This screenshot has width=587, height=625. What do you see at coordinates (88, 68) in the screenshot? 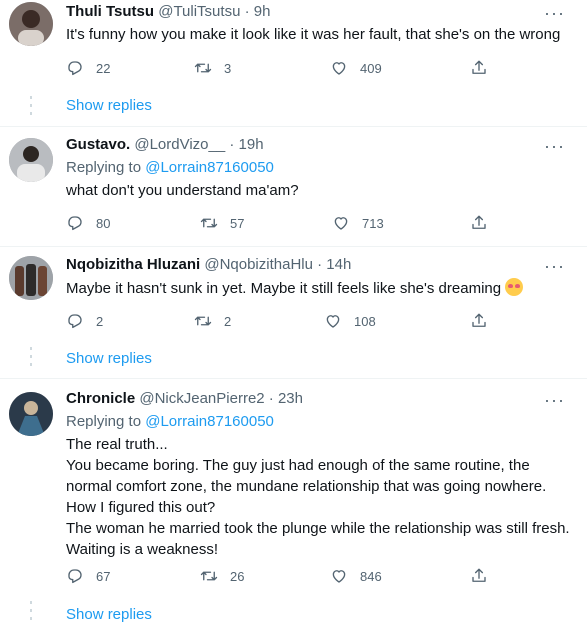
I see `reply-button: 22` at bounding box center [88, 68].